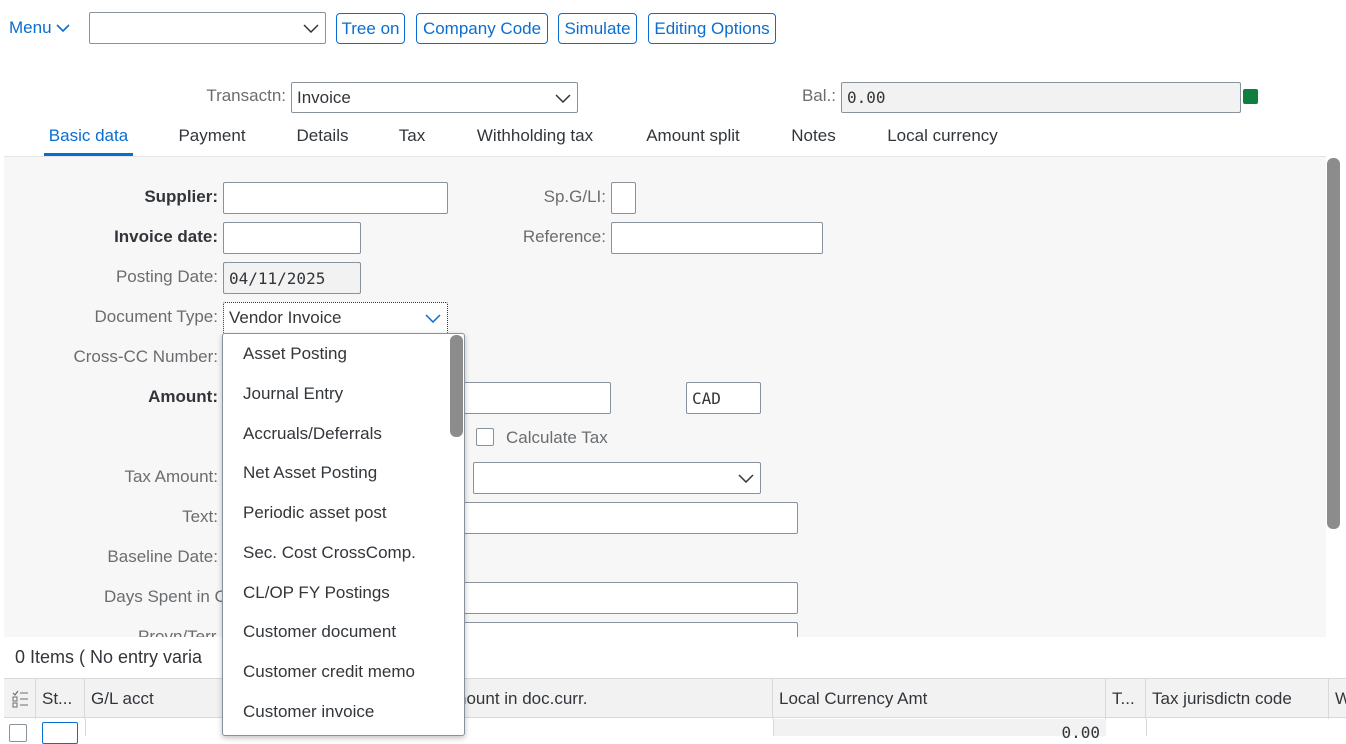 This screenshot has width=1346, height=744. What do you see at coordinates (145, 356) in the screenshot?
I see `cross-cc-label: Cross-CC Number:` at bounding box center [145, 356].